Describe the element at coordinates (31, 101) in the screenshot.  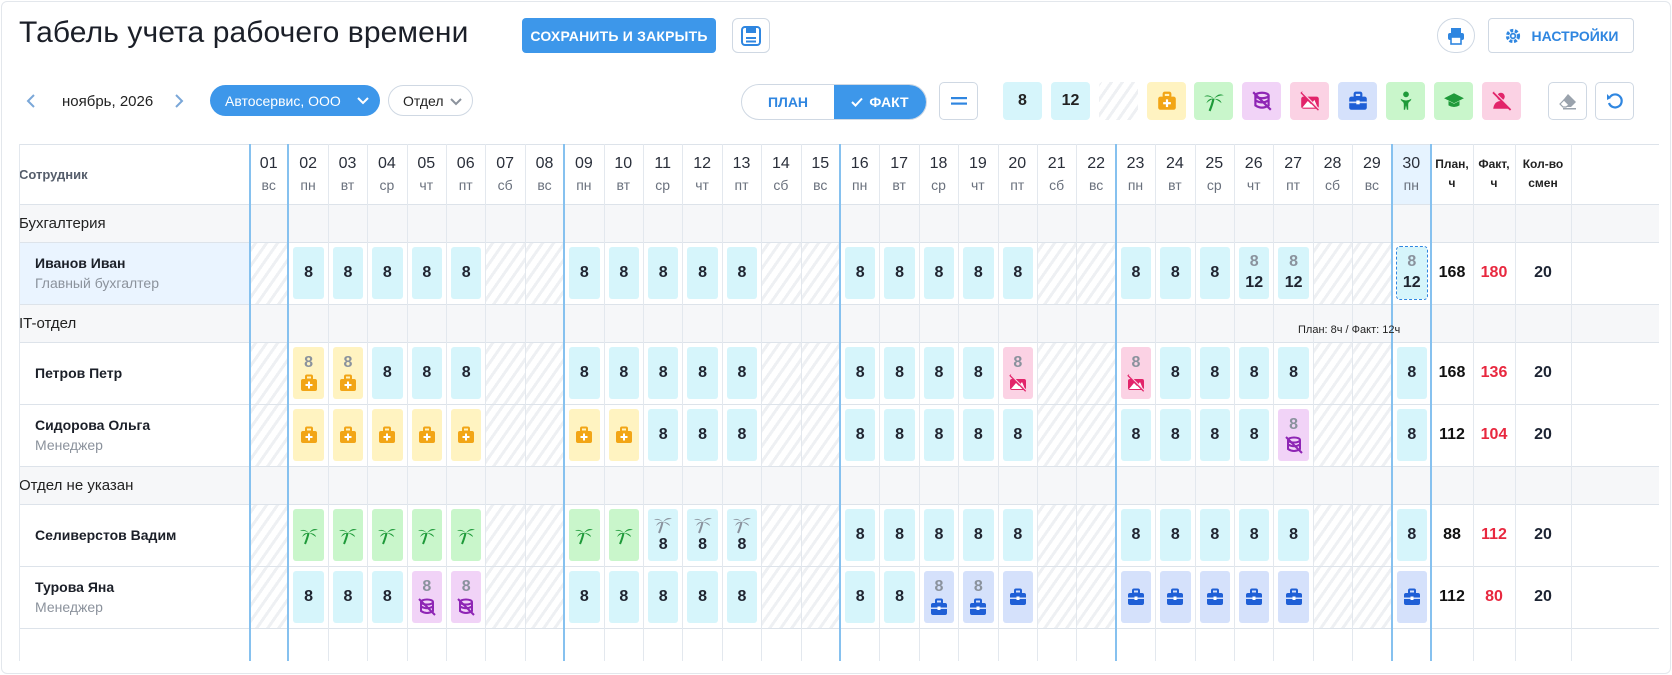
I see `prev-month-button` at that location.